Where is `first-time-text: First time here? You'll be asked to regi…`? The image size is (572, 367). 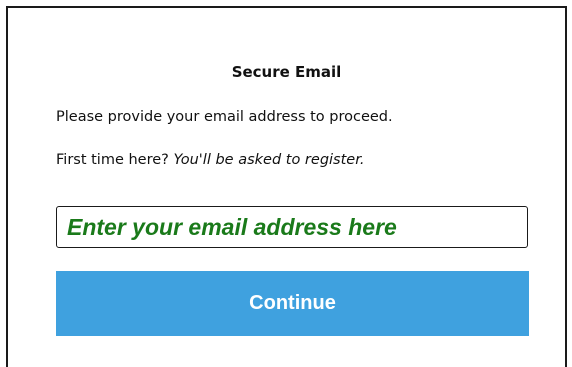 first-time-text: First time here? You'll be asked to regi… is located at coordinates (210, 160).